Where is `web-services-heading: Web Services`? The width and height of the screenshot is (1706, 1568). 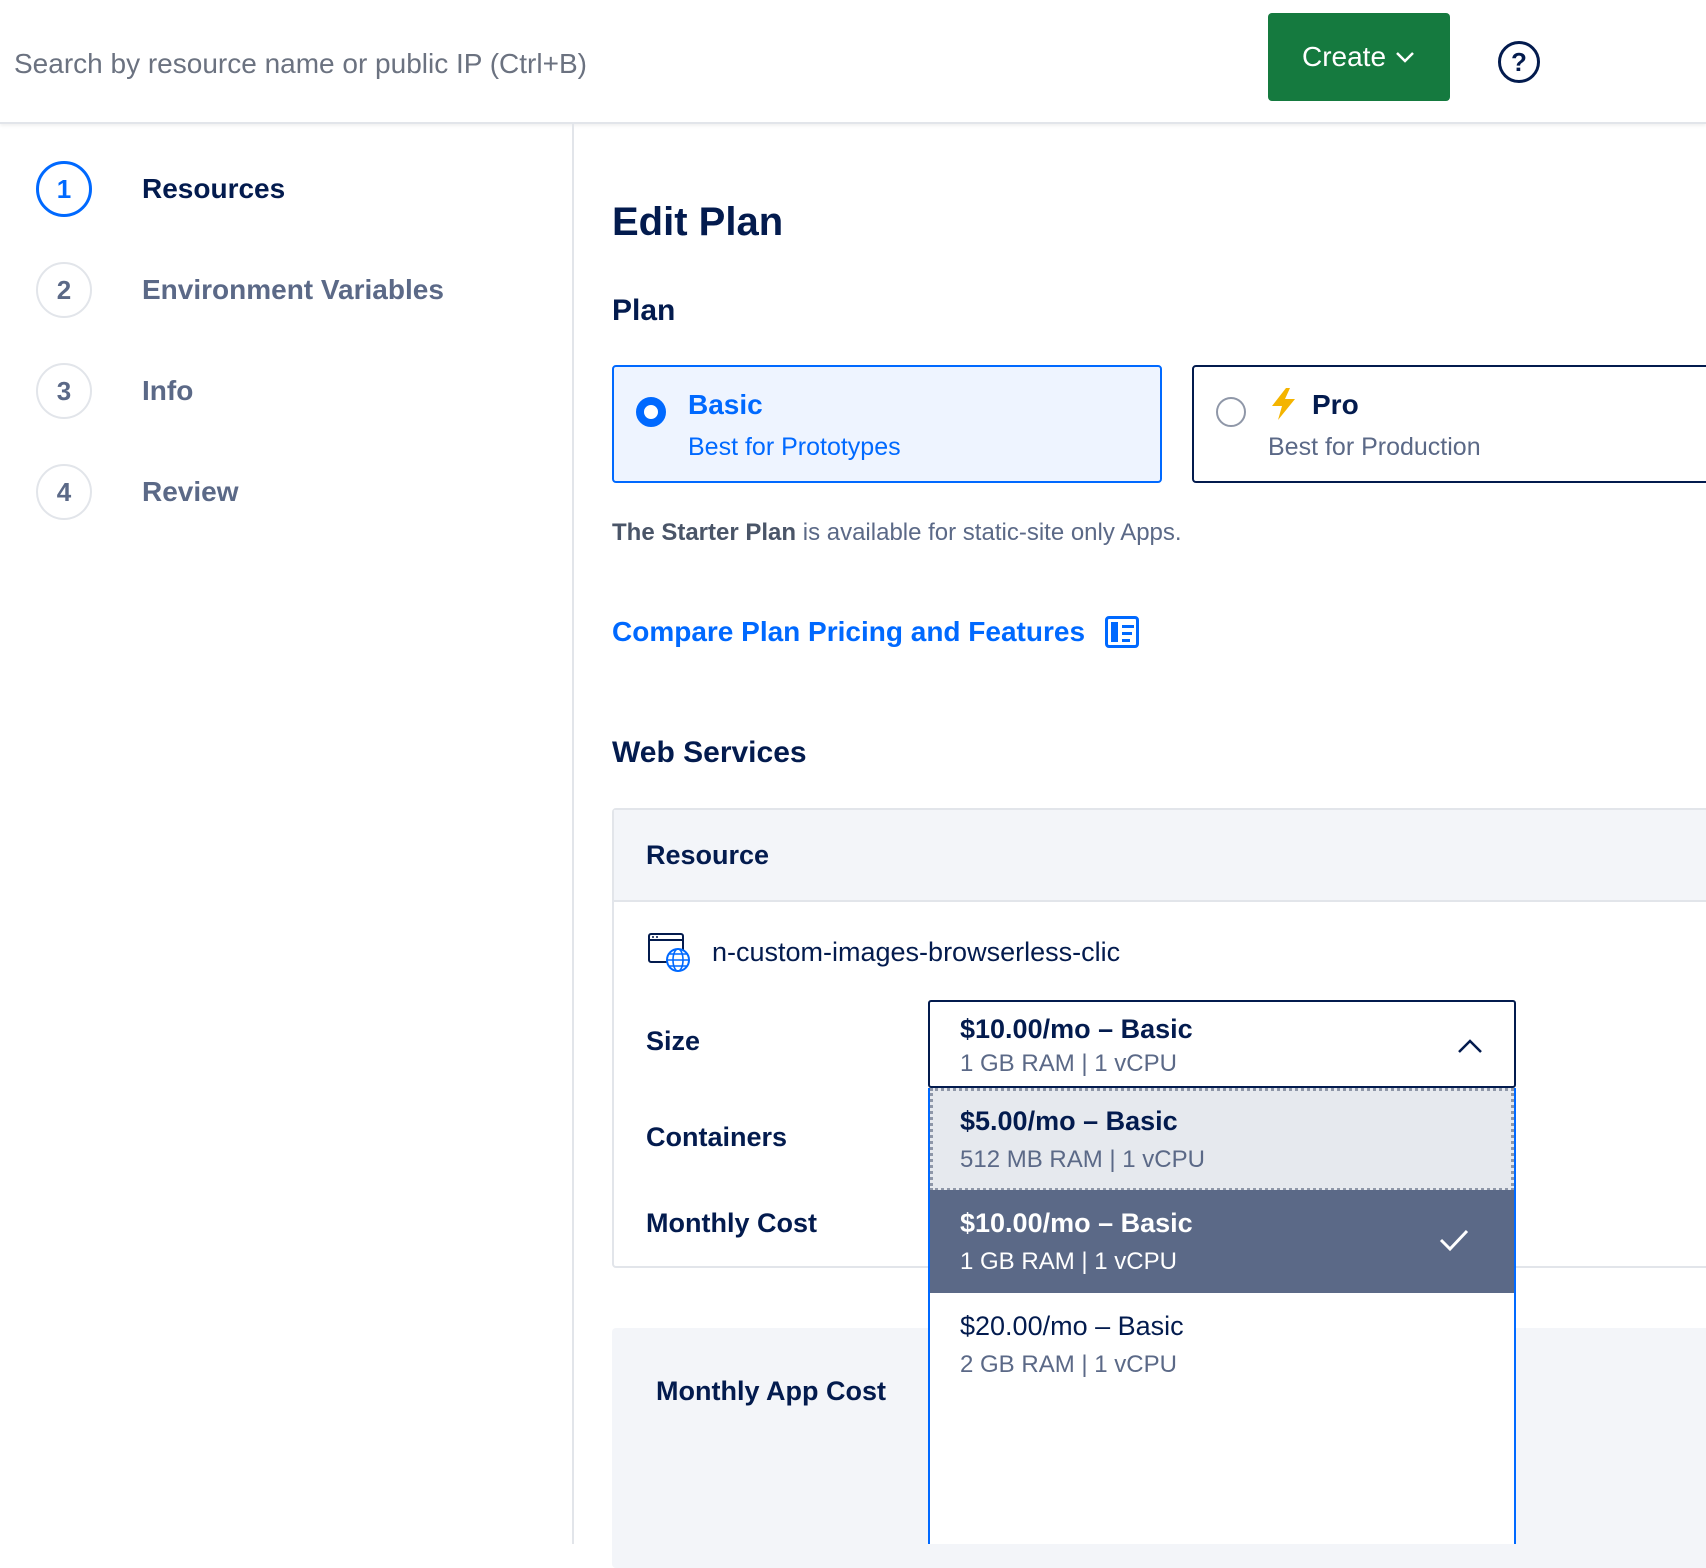 web-services-heading: Web Services is located at coordinates (709, 752).